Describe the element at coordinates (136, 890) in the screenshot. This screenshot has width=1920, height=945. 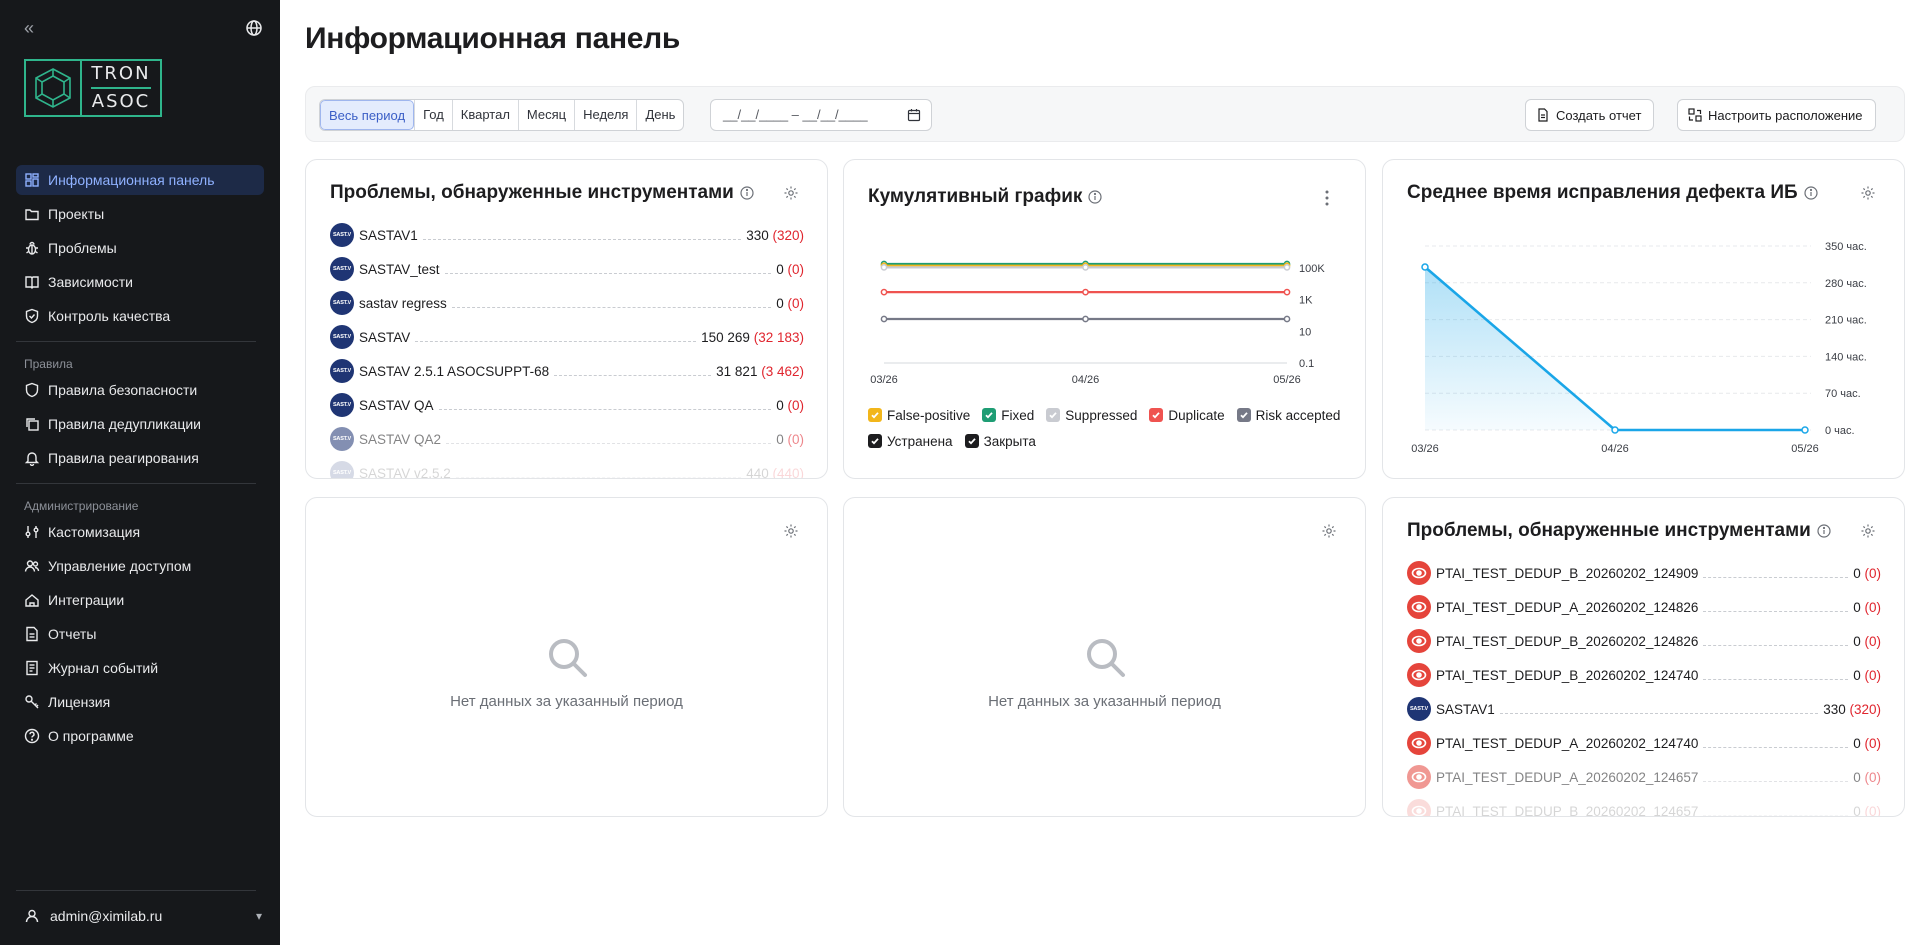
I see `nav-divider` at that location.